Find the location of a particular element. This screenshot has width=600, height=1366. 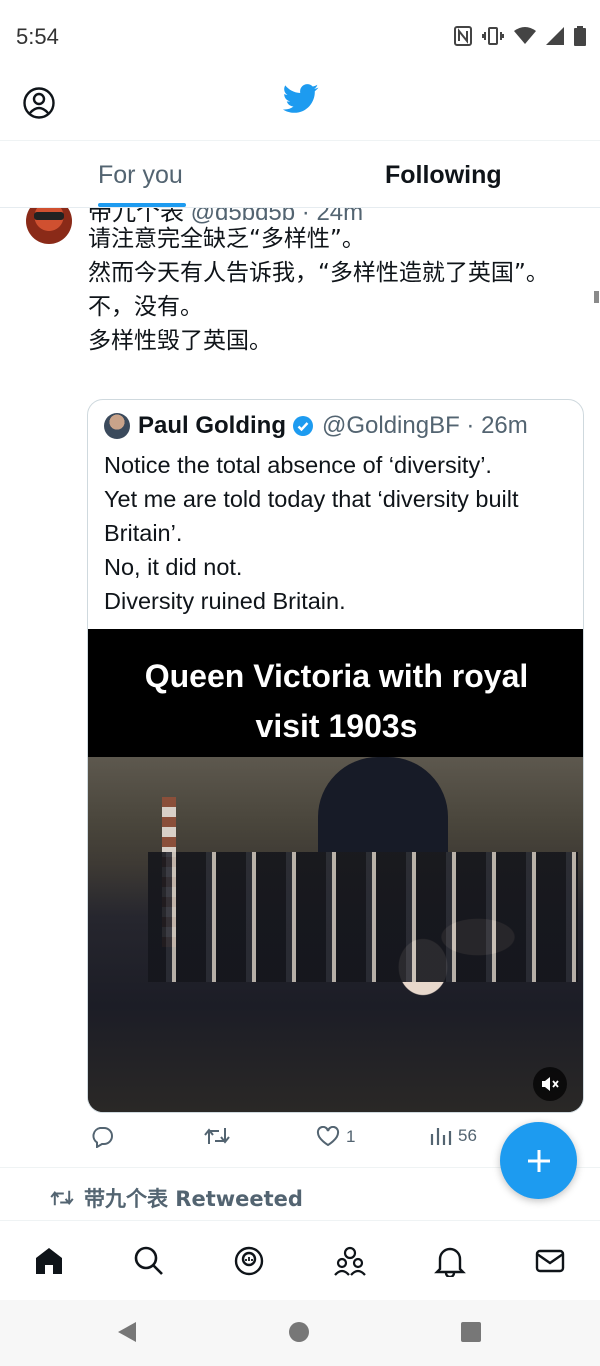

status-time: 5:54 is located at coordinates (37, 36).